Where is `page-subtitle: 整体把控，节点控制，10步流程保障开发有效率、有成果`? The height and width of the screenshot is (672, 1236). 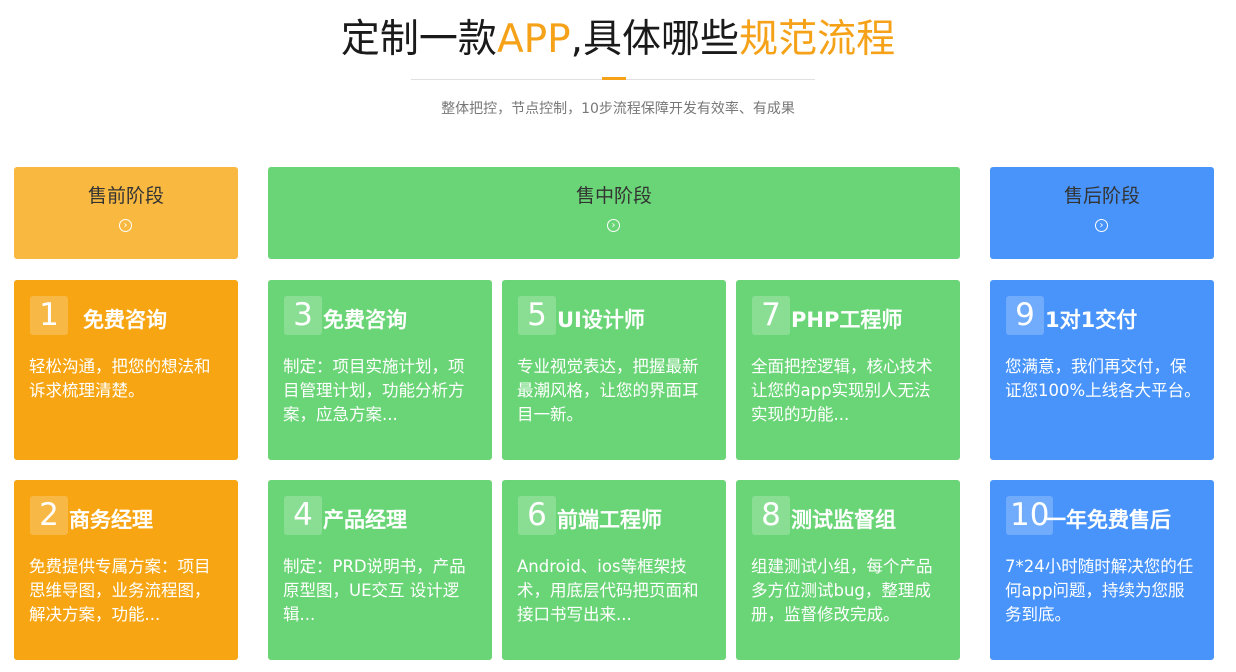 page-subtitle: 整体把控，节点控制，10步流程保障开发有效率、有成果 is located at coordinates (618, 109).